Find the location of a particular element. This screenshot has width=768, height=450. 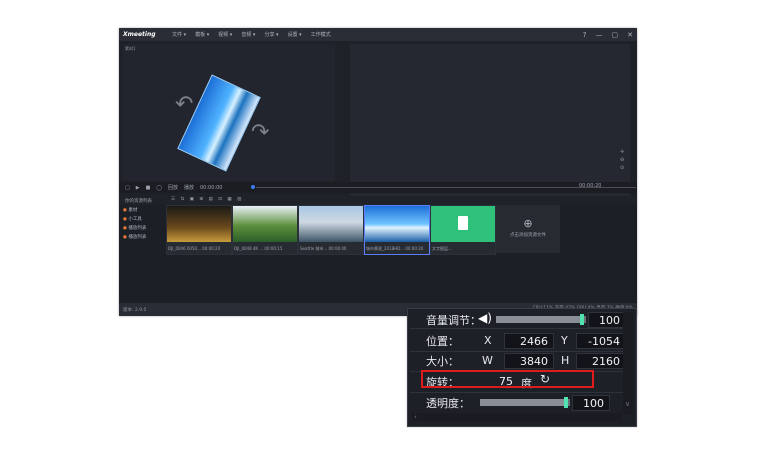

position-y-field: -1054 is located at coordinates (601, 341).